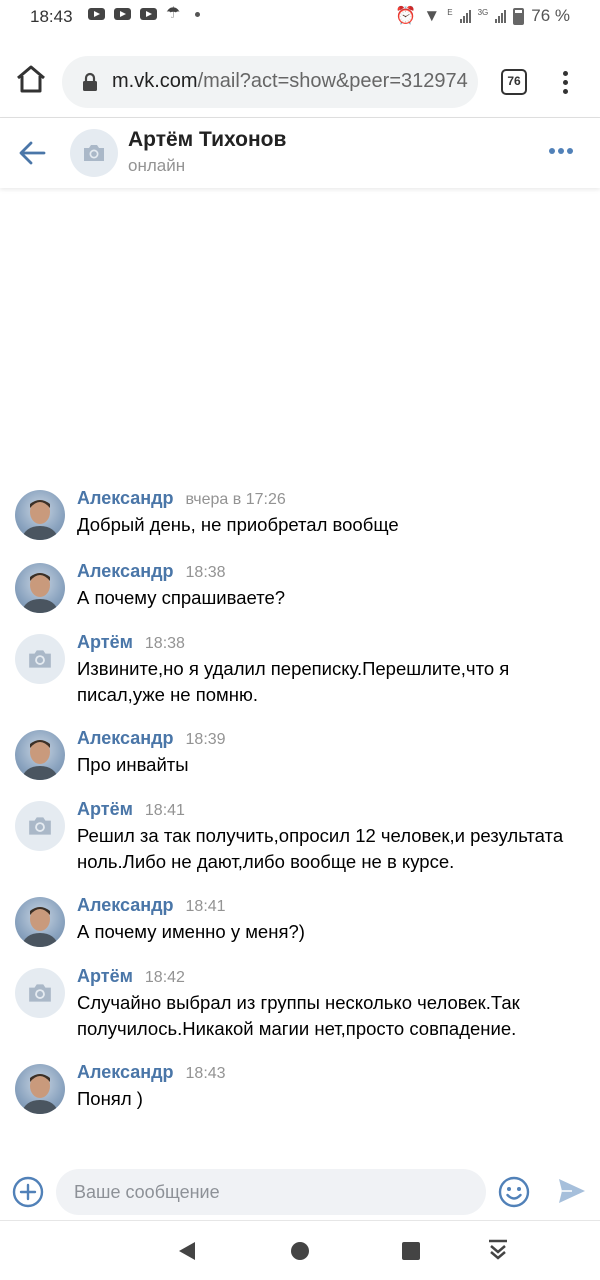  What do you see at coordinates (238, 524) in the screenshot?
I see `message-text: Добрый день, не приобретал вообще` at bounding box center [238, 524].